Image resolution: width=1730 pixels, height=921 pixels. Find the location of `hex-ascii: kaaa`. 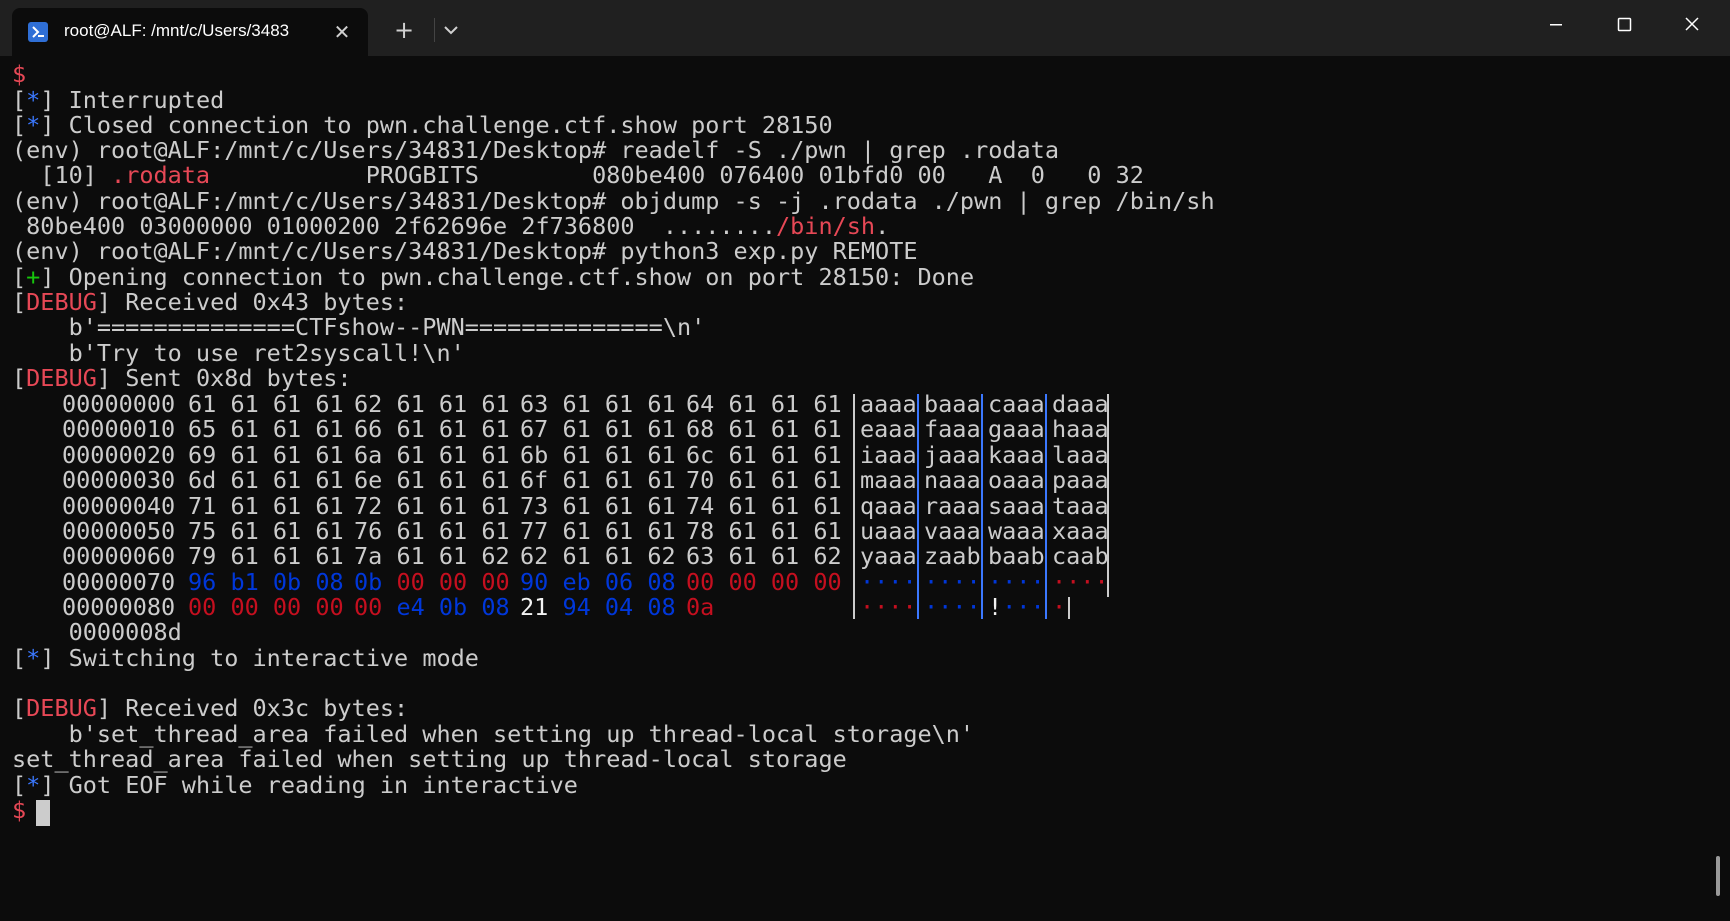

hex-ascii: kaaa is located at coordinates (1016, 454).